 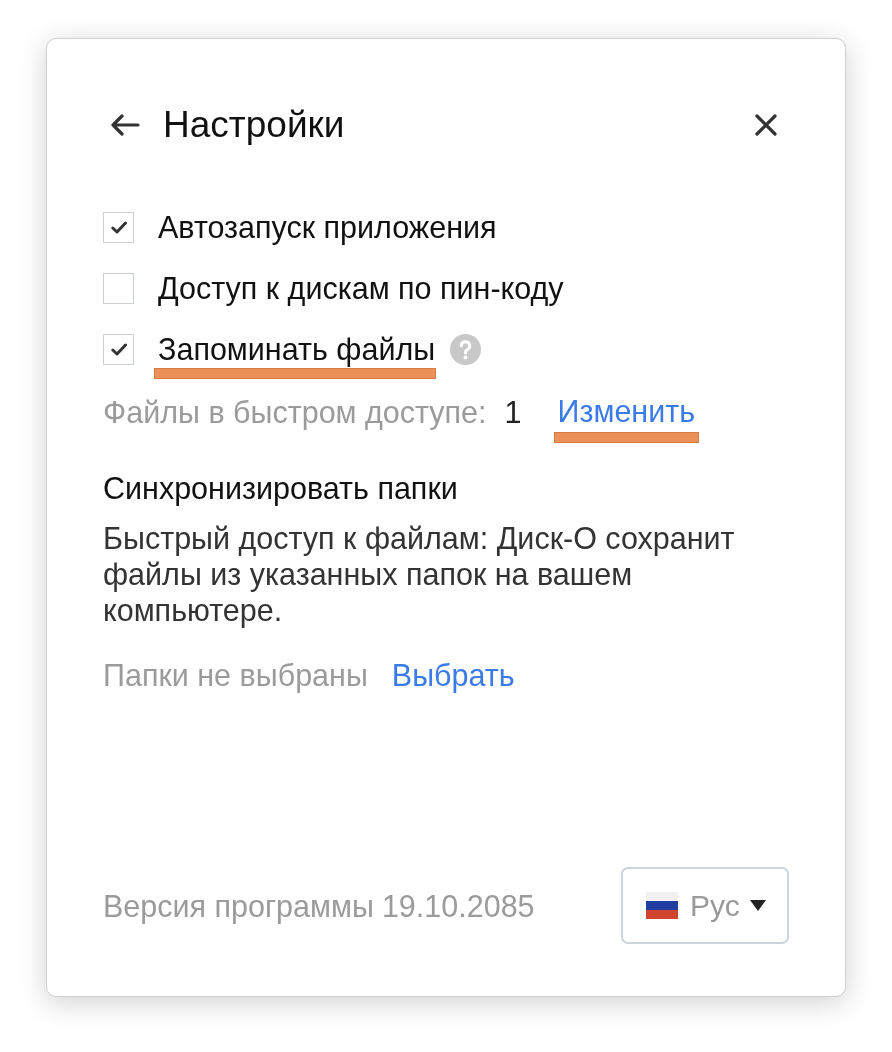 What do you see at coordinates (458, 905) in the screenshot?
I see `version-number: 19.10.2085` at bounding box center [458, 905].